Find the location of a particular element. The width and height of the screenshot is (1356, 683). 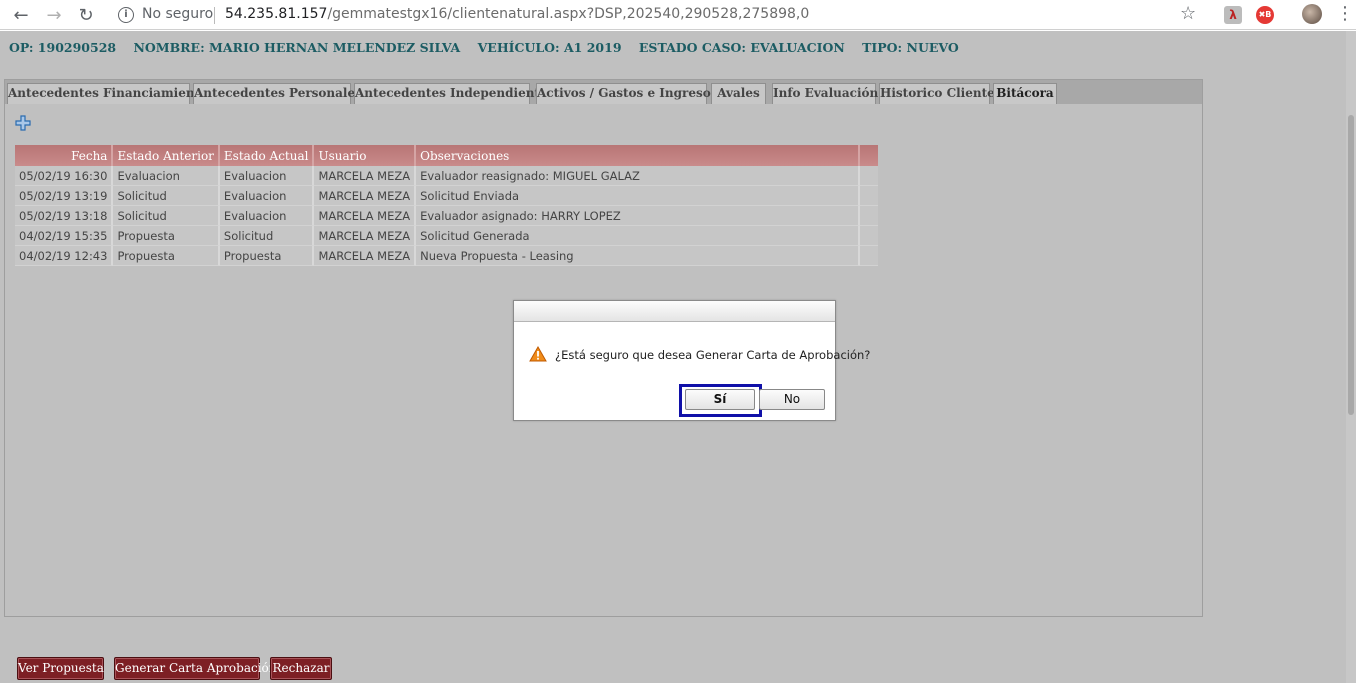

cell-estado-actual: Propuesta is located at coordinates (267, 256).